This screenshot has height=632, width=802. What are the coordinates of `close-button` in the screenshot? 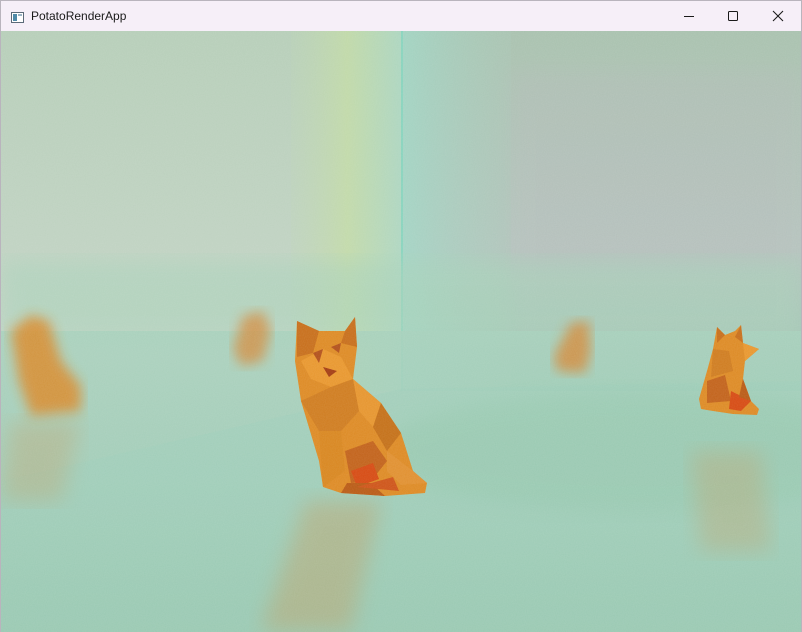 It's located at (778, 16).